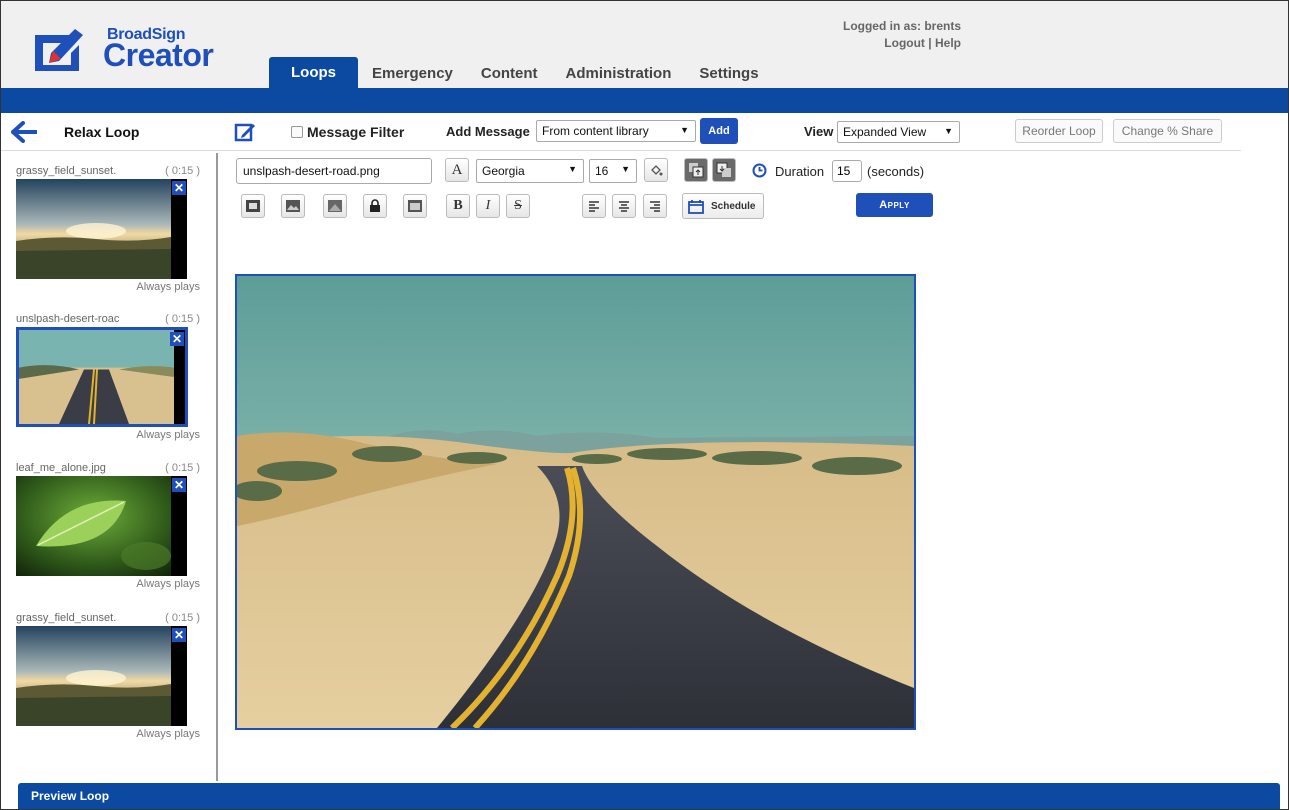 The width and height of the screenshot is (1289, 810). I want to click on edit-icon, so click(245, 132).